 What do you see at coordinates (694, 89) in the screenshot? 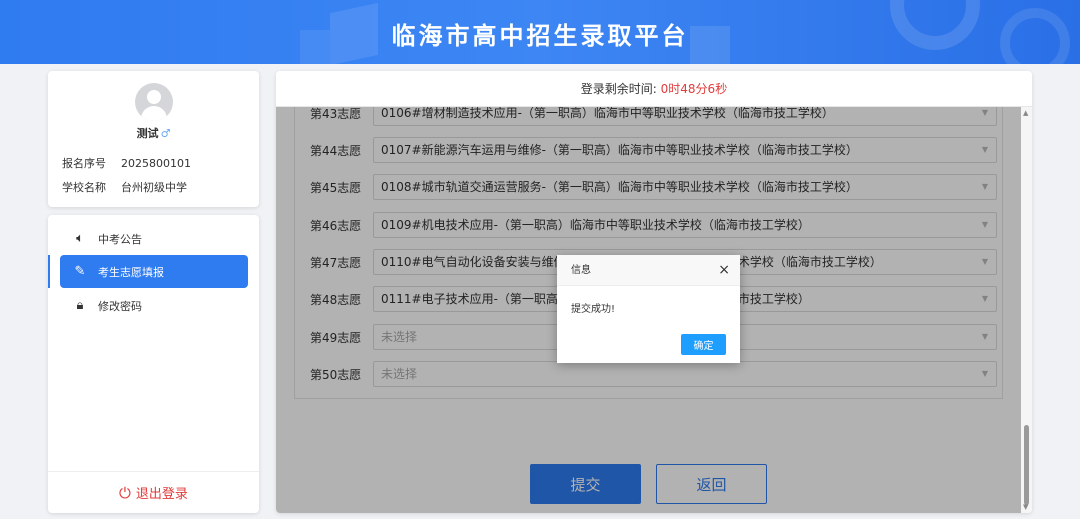
I see `timer-value: 0时48分6秒` at bounding box center [694, 89].